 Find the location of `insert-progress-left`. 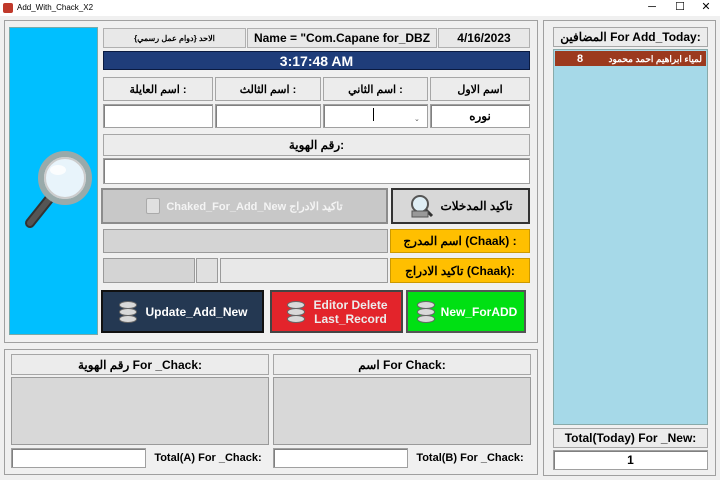

insert-progress-left is located at coordinates (149, 270).